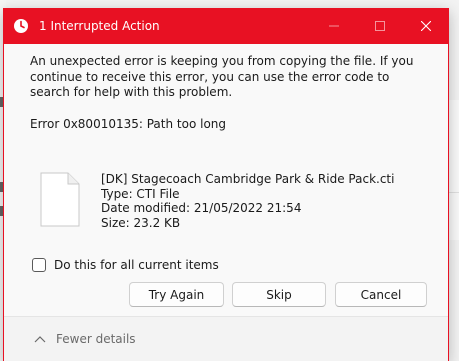 This screenshot has width=459, height=361. Describe the element at coordinates (201, 208) in the screenshot. I see `file-date-modified: Date modified: 21/05/2022 21:54` at that location.